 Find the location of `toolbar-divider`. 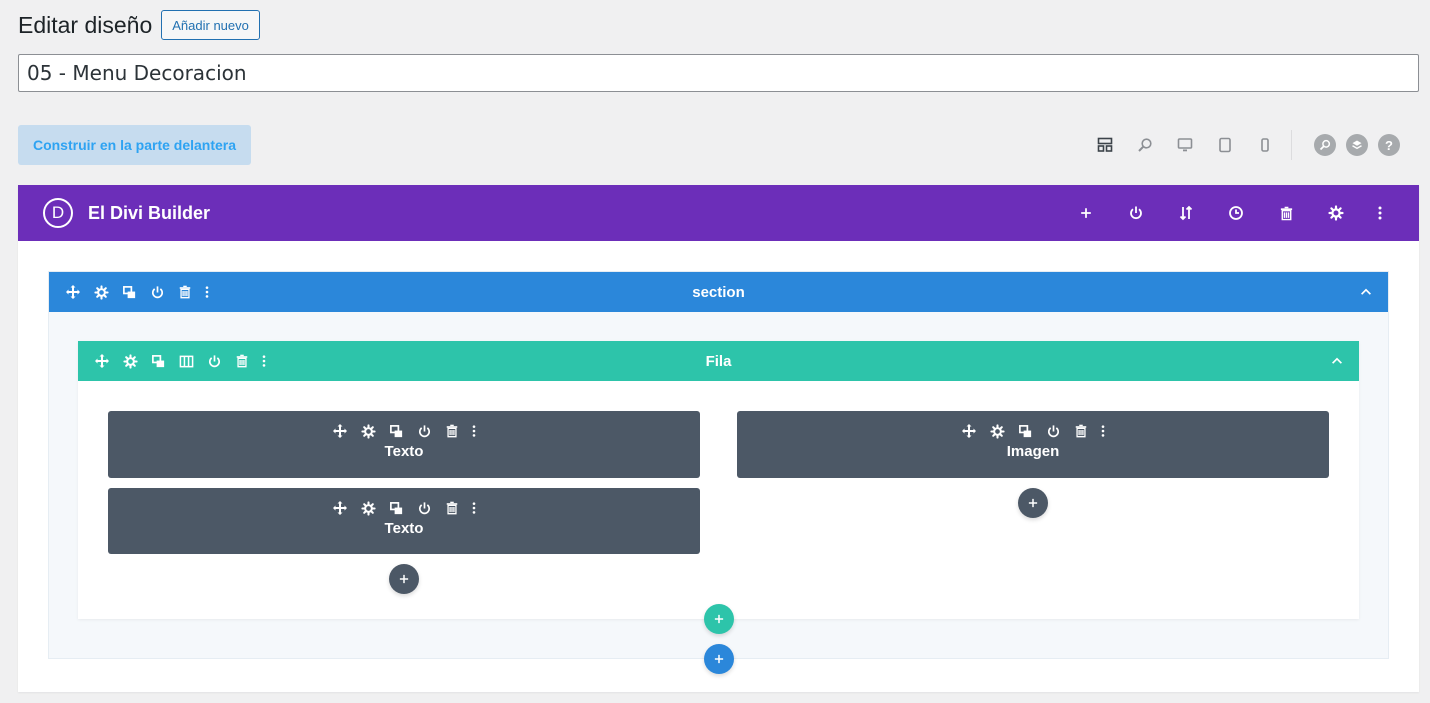

toolbar-divider is located at coordinates (1291, 145).